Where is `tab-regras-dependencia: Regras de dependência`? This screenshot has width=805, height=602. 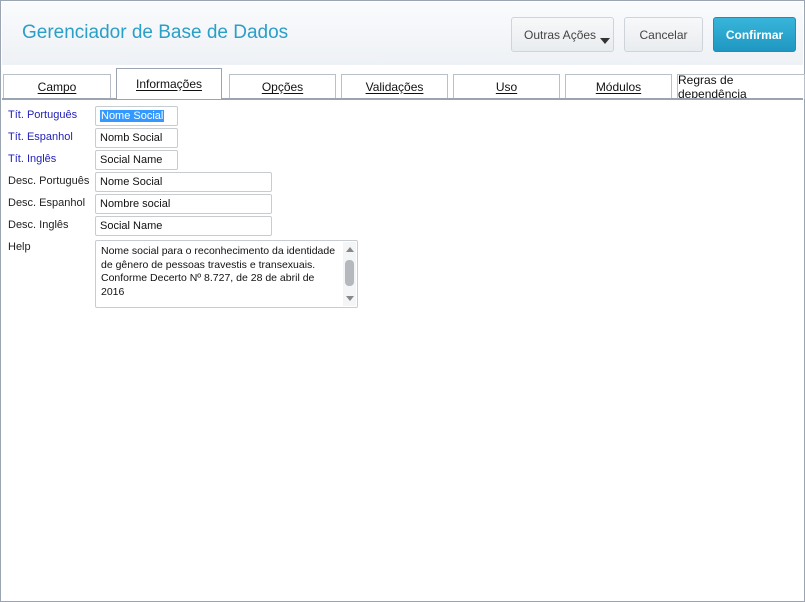 tab-regras-dependencia: Regras de dependência is located at coordinates (741, 87).